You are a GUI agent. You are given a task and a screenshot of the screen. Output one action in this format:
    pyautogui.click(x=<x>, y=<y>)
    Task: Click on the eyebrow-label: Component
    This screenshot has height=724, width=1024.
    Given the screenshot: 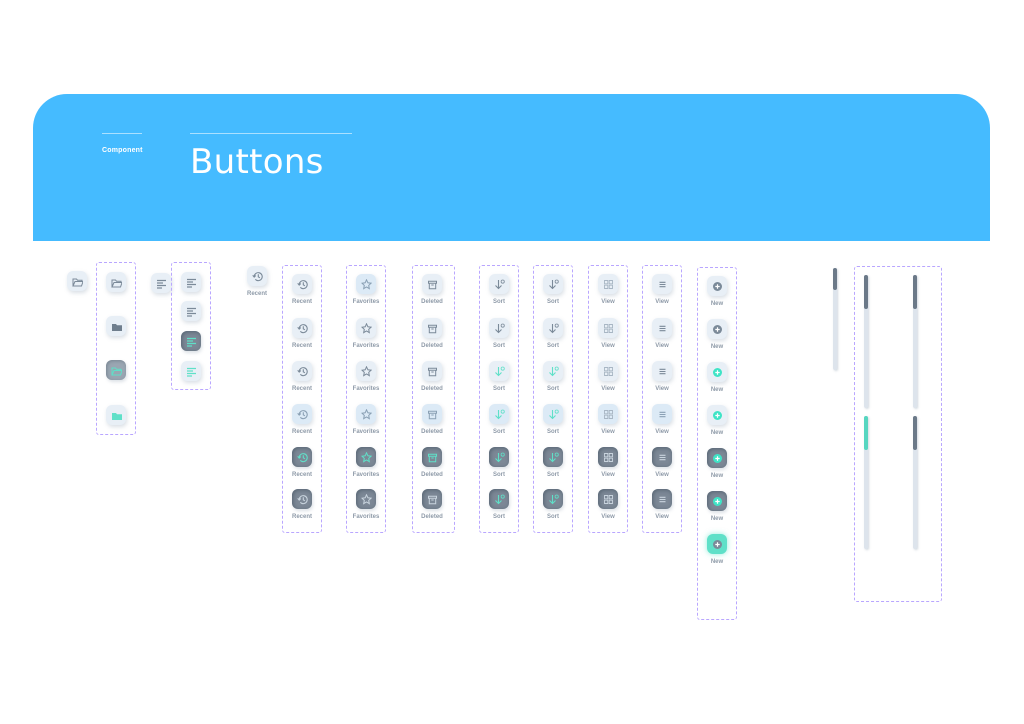 What is the action you would take?
    pyautogui.click(x=122, y=150)
    